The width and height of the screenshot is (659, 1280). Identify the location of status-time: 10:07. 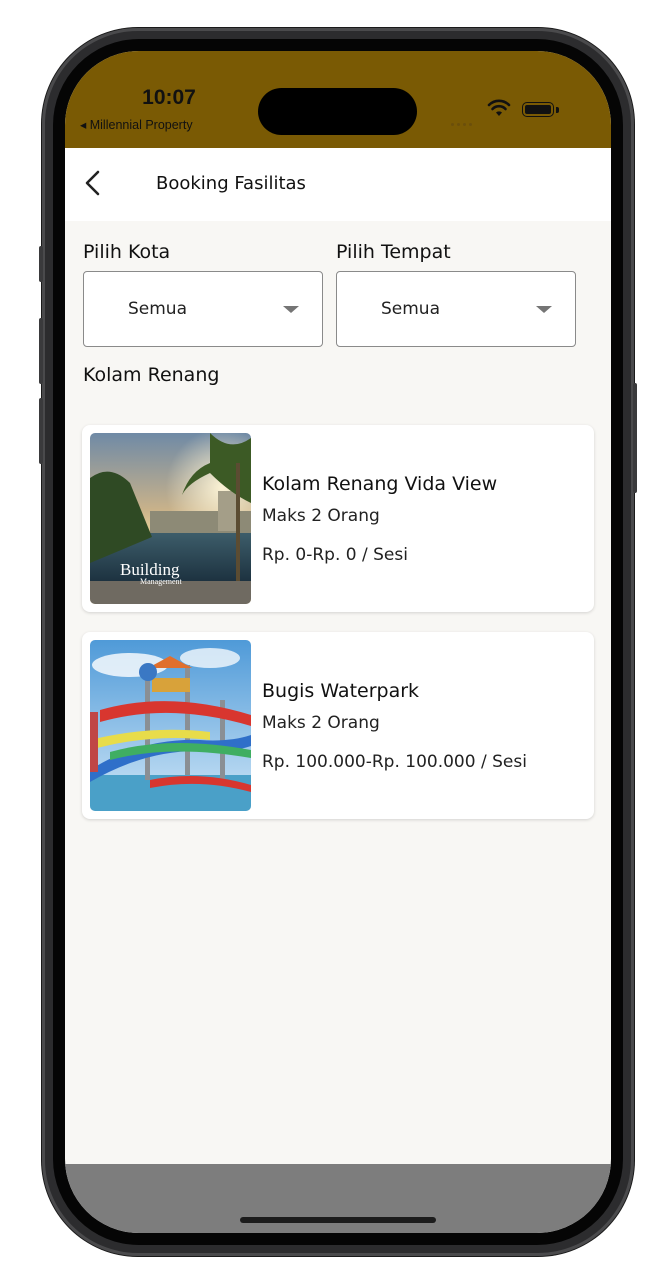
(169, 97).